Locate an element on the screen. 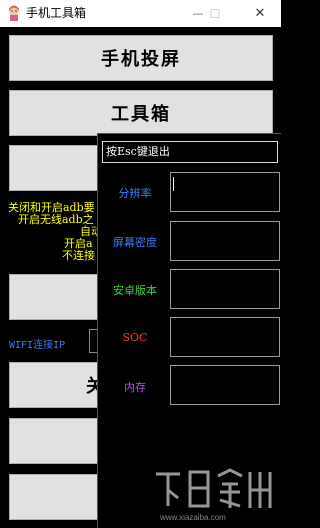 This screenshot has width=320, height=528. android-version-value is located at coordinates (225, 289).